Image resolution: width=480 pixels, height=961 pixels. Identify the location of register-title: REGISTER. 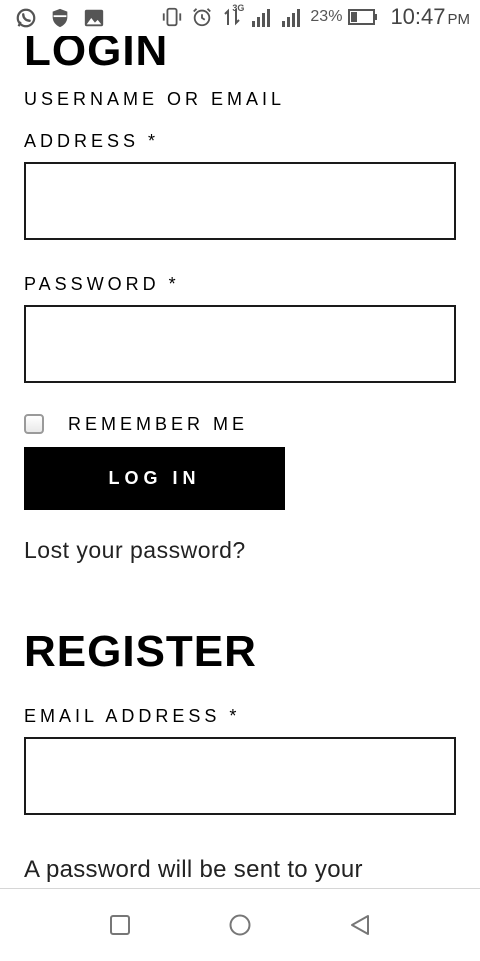
(140, 651).